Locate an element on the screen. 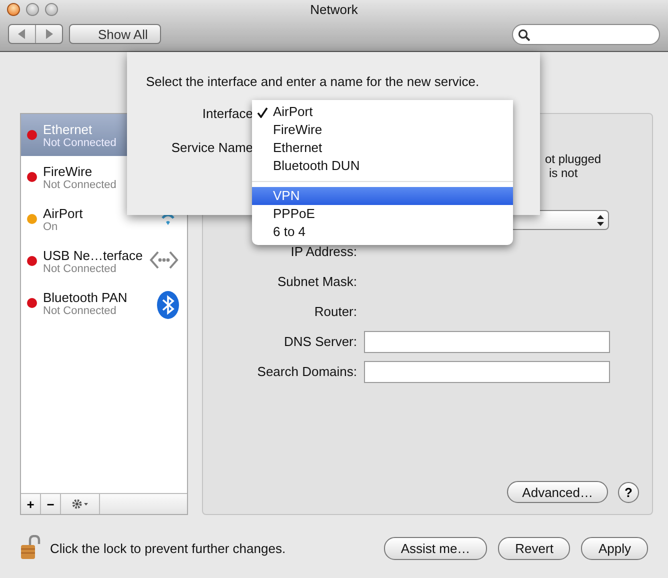 This screenshot has width=668, height=578. apply-button: Apply is located at coordinates (614, 548).